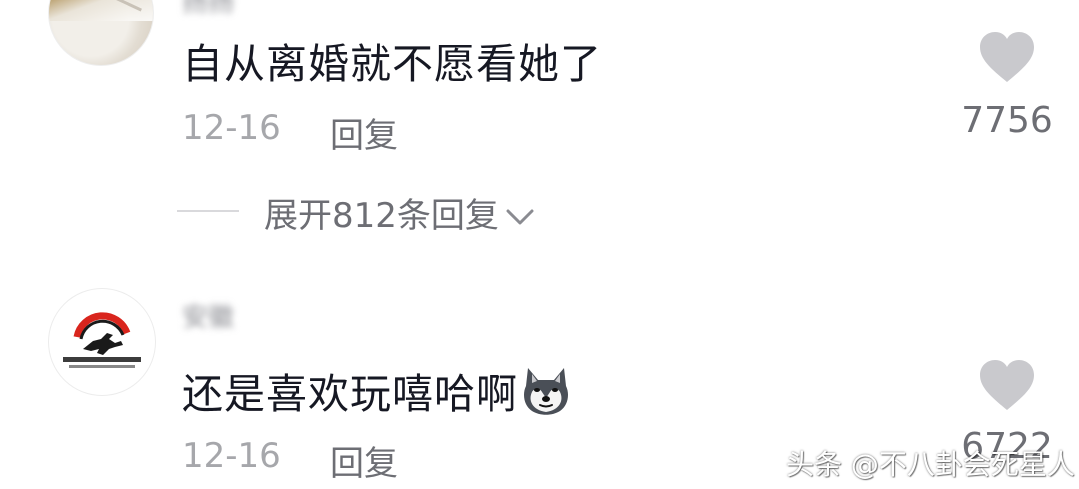 This screenshot has width=1079, height=489. I want to click on like-count: 7756, so click(1007, 120).